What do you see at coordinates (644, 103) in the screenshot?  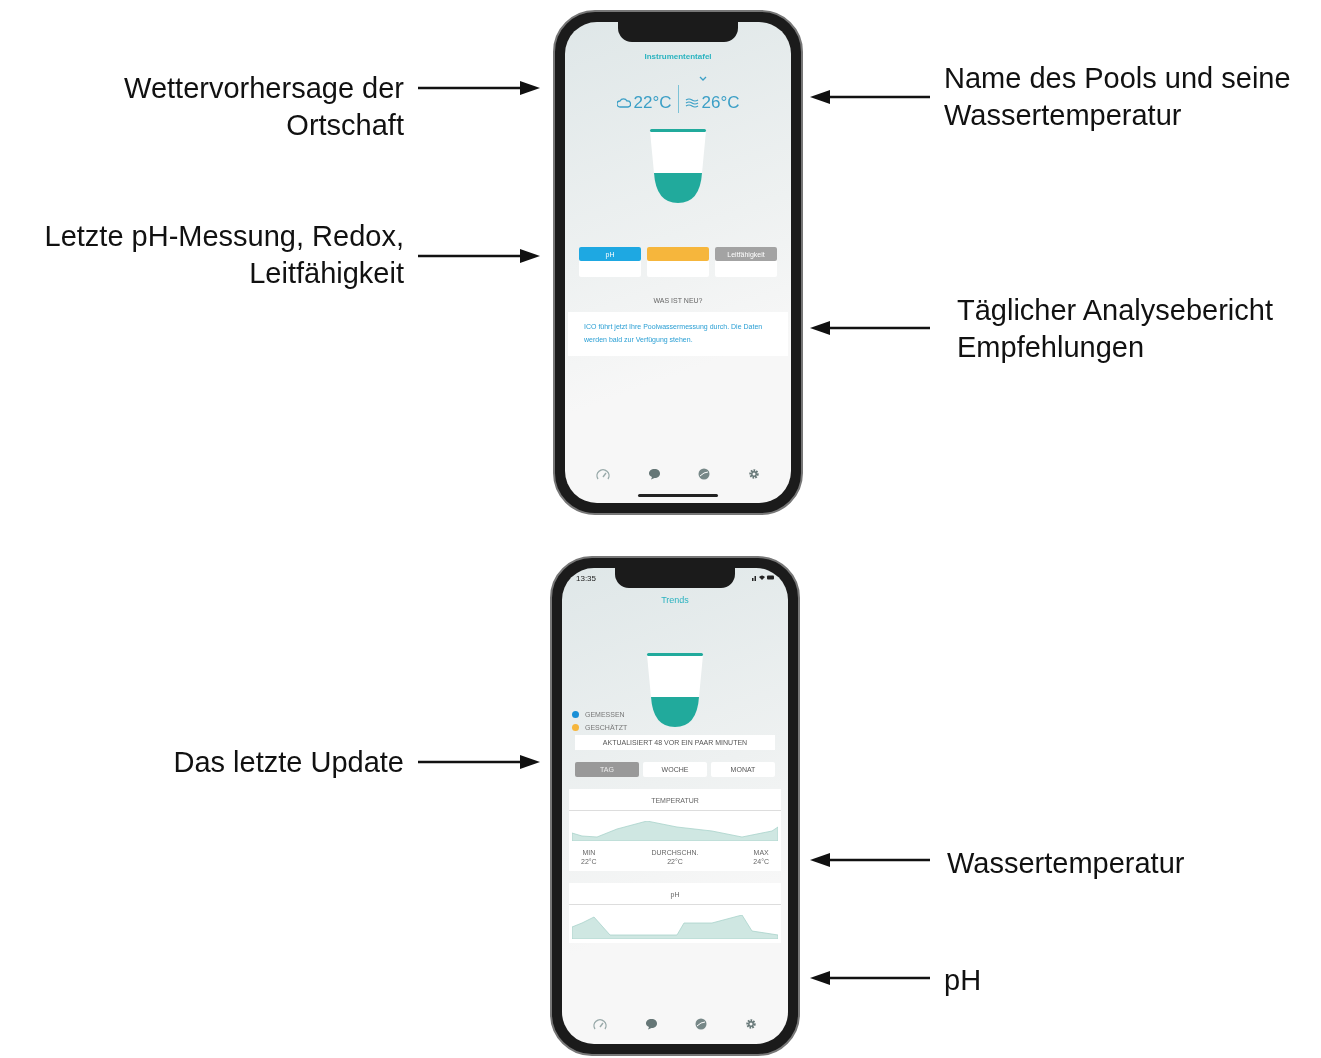 I see `weather-temperature: 22°C` at bounding box center [644, 103].